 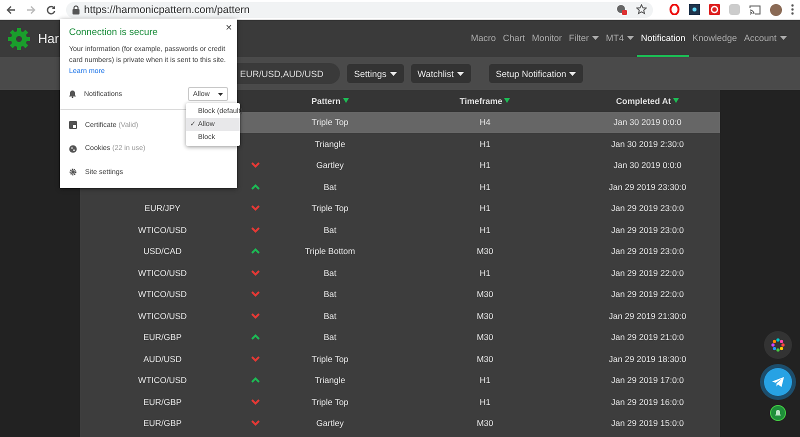 I want to click on completed-cell: Jan 29 2019 16:0:0, so click(x=647, y=401).